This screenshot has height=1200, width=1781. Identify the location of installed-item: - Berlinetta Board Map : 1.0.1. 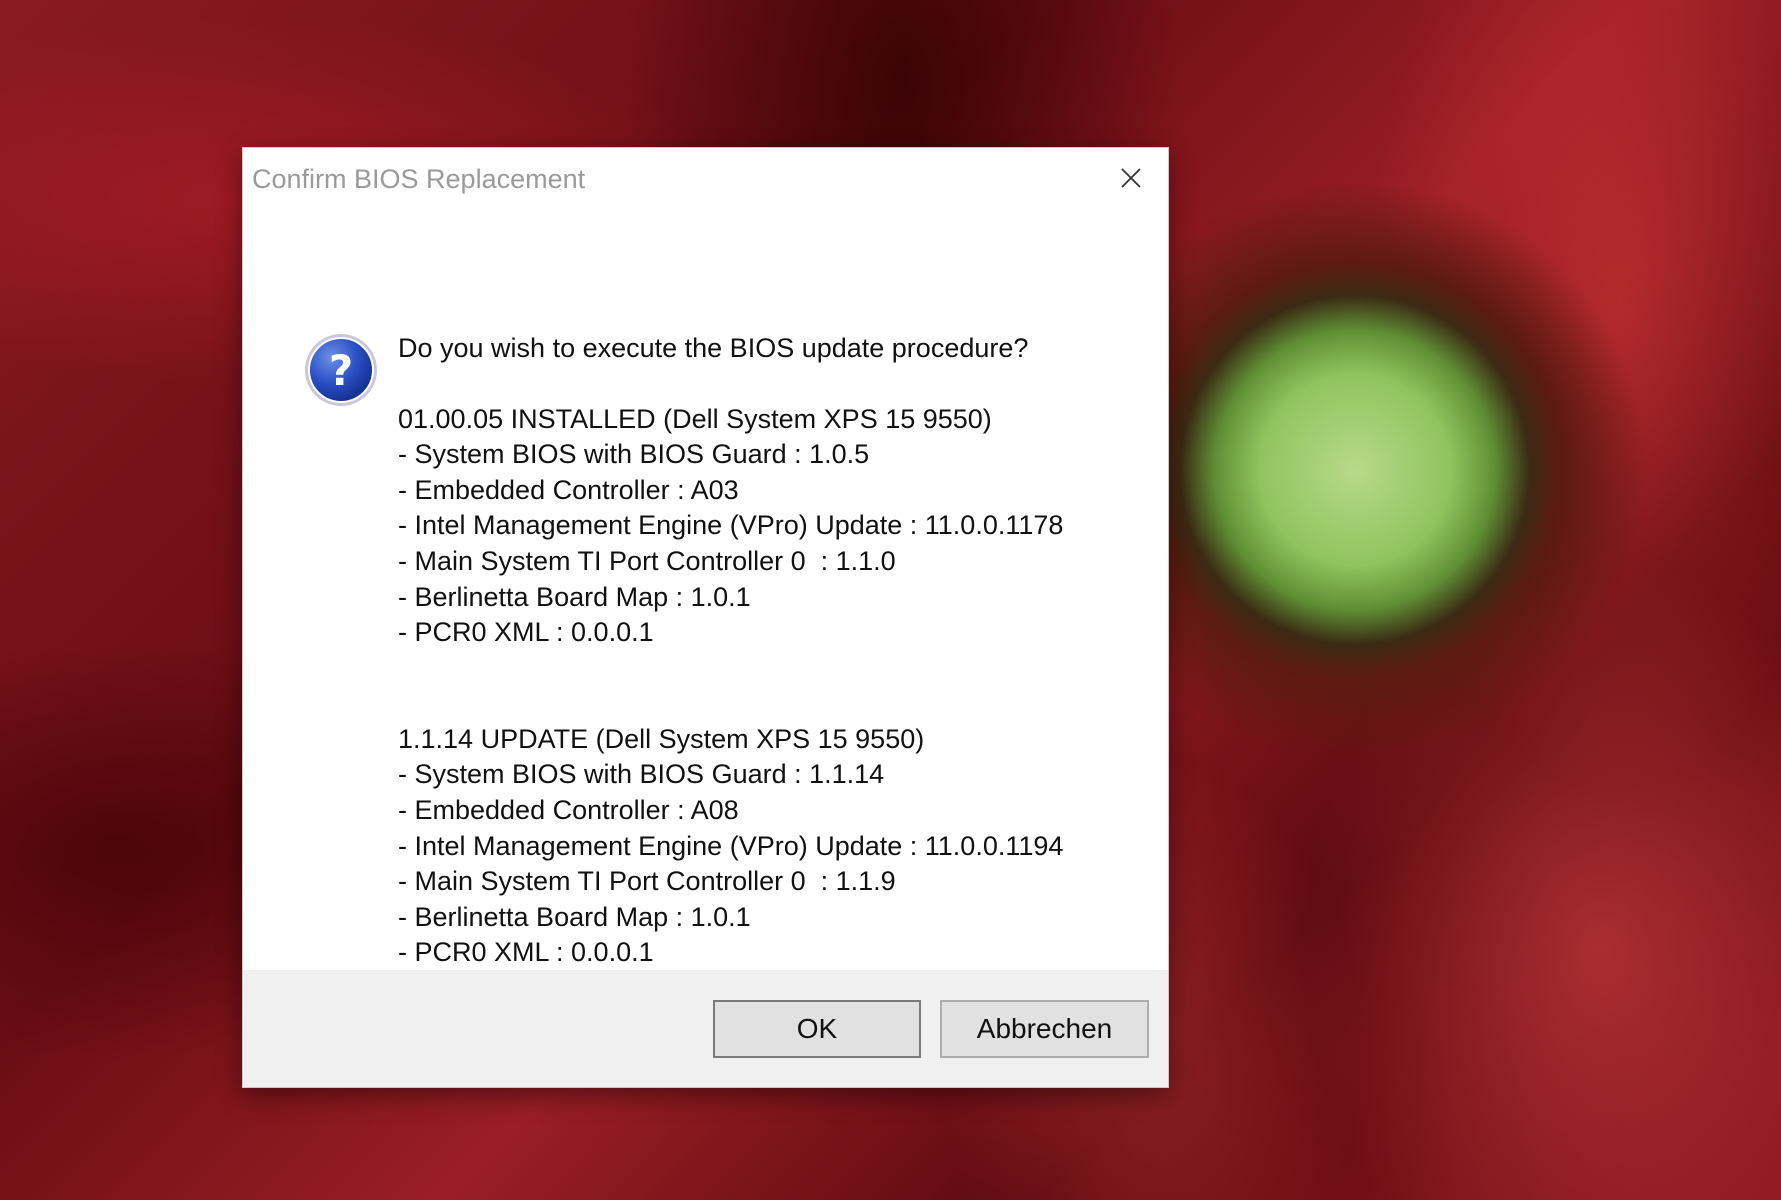
(574, 596).